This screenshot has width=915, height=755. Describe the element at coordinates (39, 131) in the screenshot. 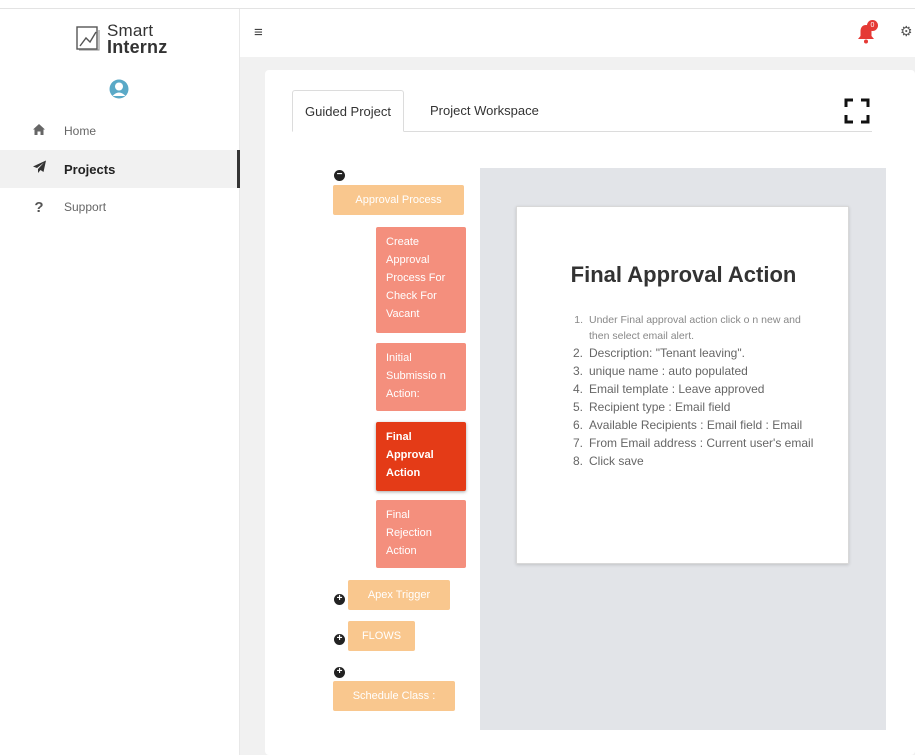

I see `home-icon` at that location.